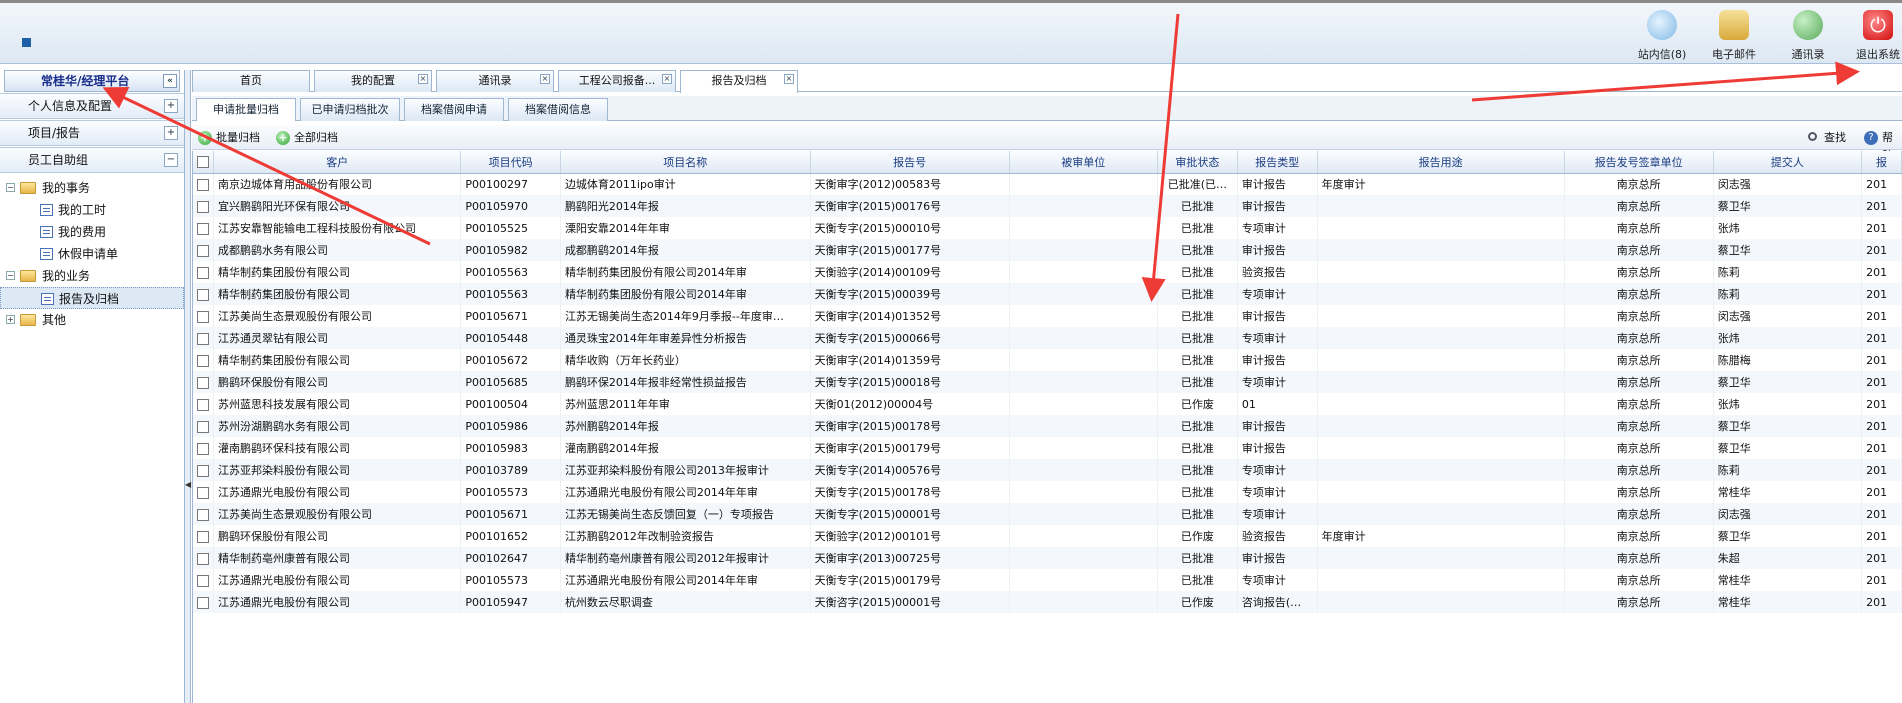 The image size is (1902, 703). What do you see at coordinates (1197, 162) in the screenshot?
I see `column-header-approval-status: 审批状态` at bounding box center [1197, 162].